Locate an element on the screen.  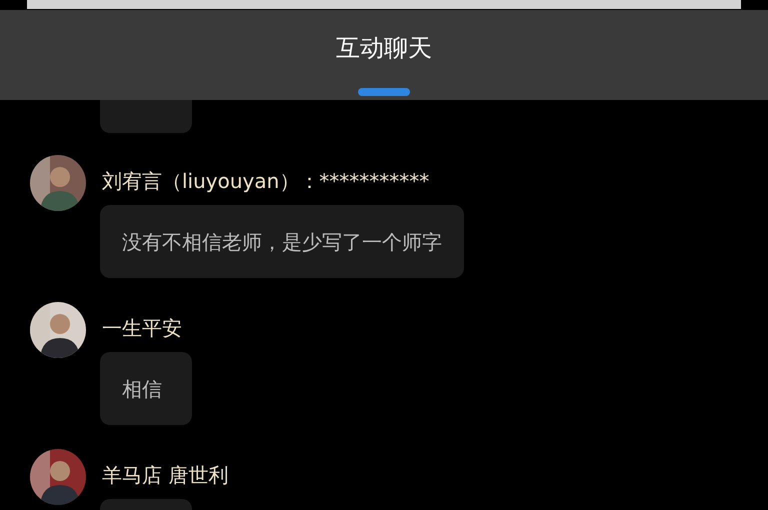
message-text: 相信 is located at coordinates (142, 389).